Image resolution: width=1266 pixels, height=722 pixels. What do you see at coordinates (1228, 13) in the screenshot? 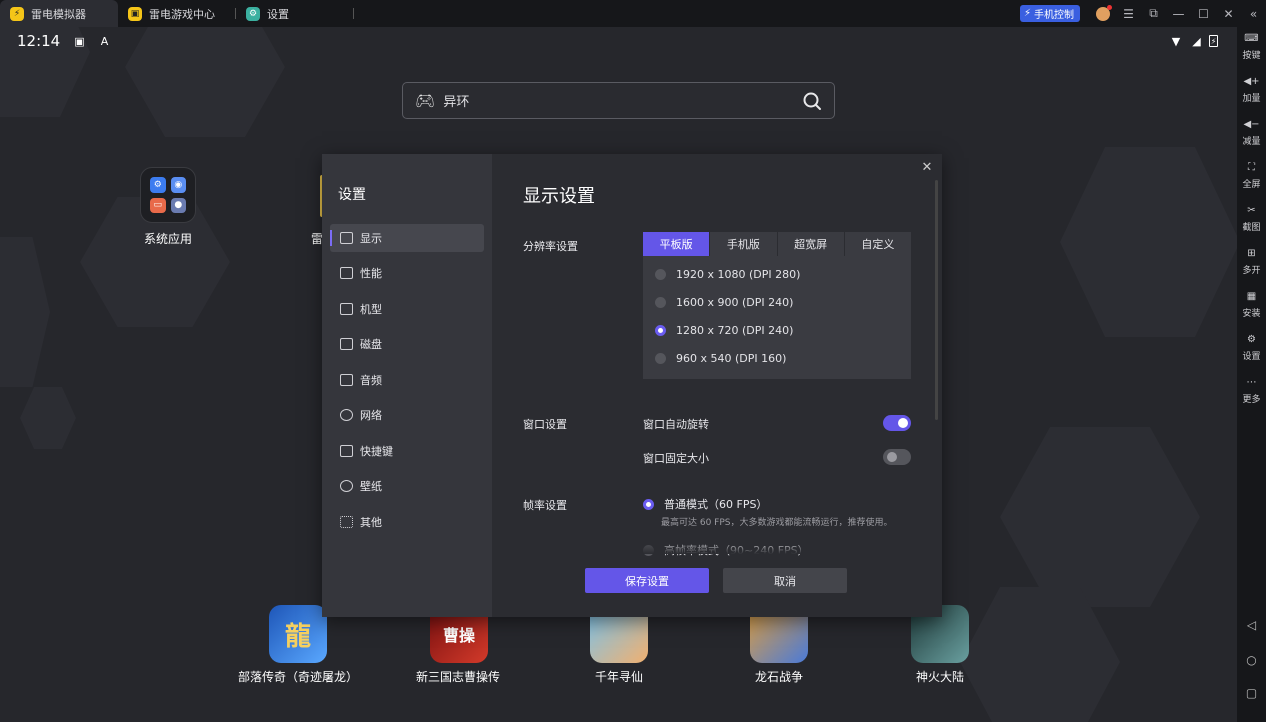
I see `close-window-icon: ✕` at bounding box center [1228, 13].